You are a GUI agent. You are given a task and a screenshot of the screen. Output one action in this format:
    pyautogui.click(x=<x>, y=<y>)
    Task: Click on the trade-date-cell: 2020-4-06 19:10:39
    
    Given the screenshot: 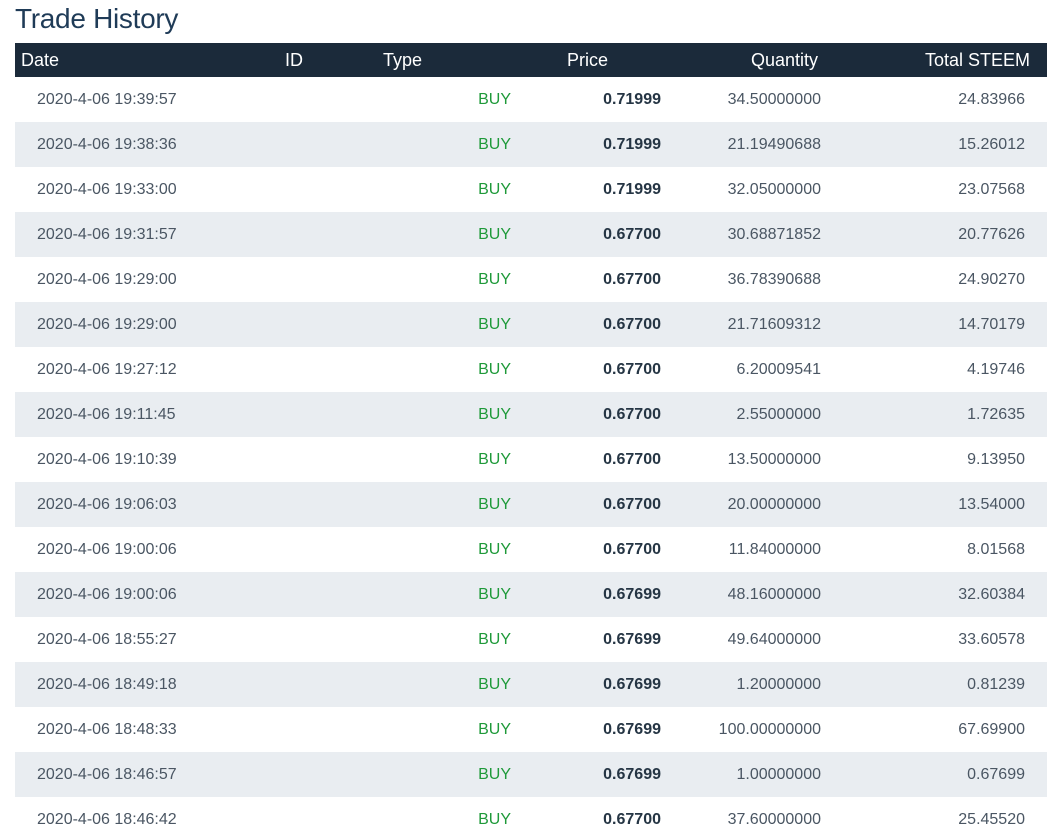 What is the action you would take?
    pyautogui.click(x=107, y=459)
    